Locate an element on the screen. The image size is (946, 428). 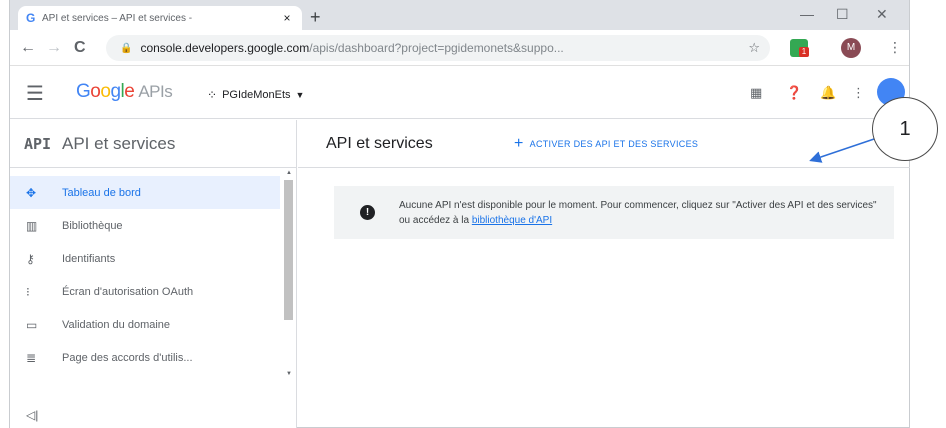
agreements-icon: ≣ is located at coordinates (31, 357).